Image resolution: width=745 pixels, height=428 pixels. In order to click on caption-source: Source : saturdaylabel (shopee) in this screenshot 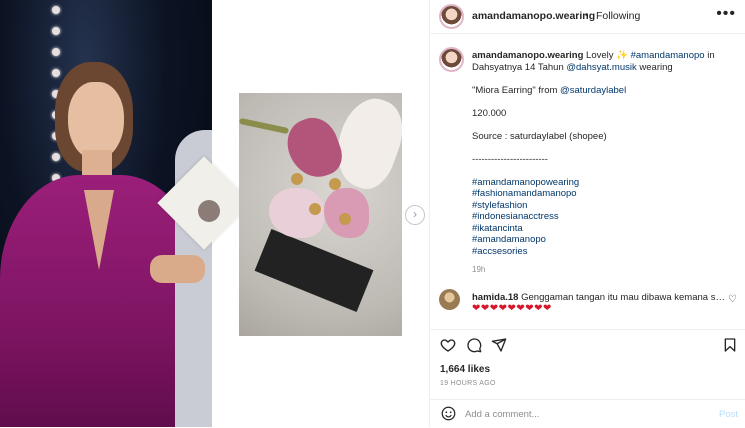, I will do `click(539, 136)`.